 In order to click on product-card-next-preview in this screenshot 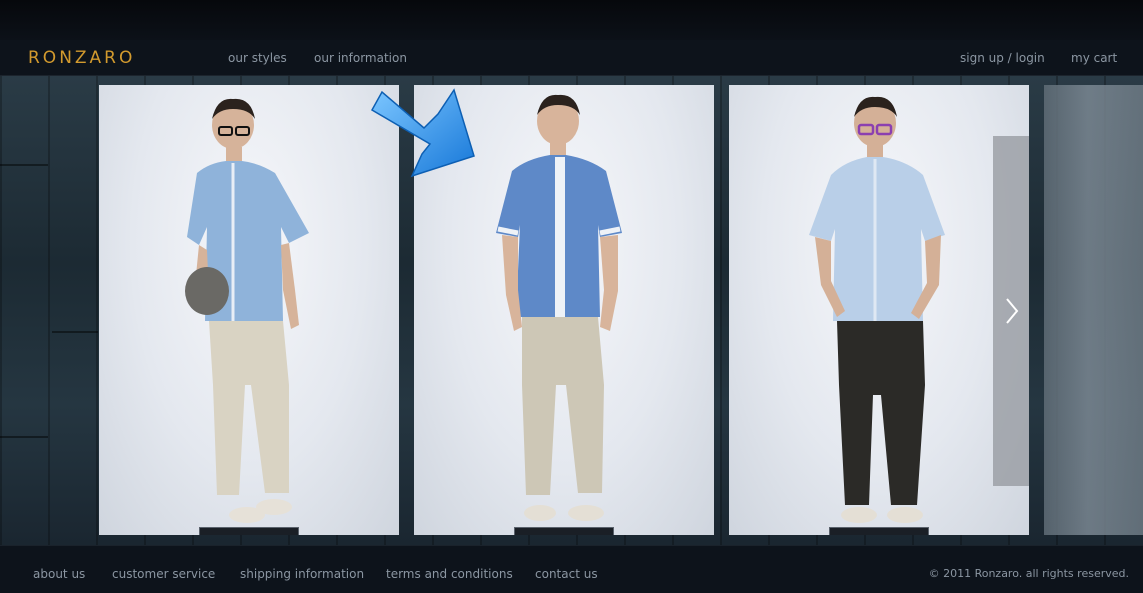, I will do `click(1093, 310)`.